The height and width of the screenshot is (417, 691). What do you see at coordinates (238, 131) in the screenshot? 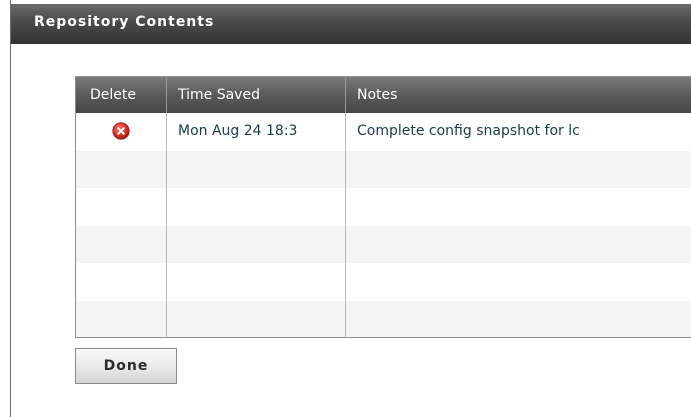
I see `time-saved-cell: Mon Aug 24 18:3` at bounding box center [238, 131].